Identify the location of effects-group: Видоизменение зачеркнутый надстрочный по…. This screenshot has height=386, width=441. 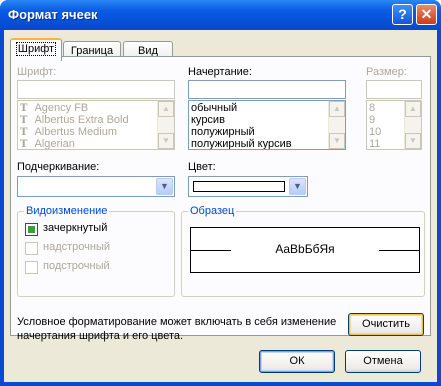
(96, 251).